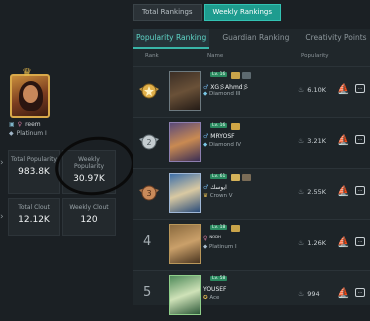 This screenshot has width=370, height=321. I want to click on level-badge: Lv. 18, so click(219, 227).